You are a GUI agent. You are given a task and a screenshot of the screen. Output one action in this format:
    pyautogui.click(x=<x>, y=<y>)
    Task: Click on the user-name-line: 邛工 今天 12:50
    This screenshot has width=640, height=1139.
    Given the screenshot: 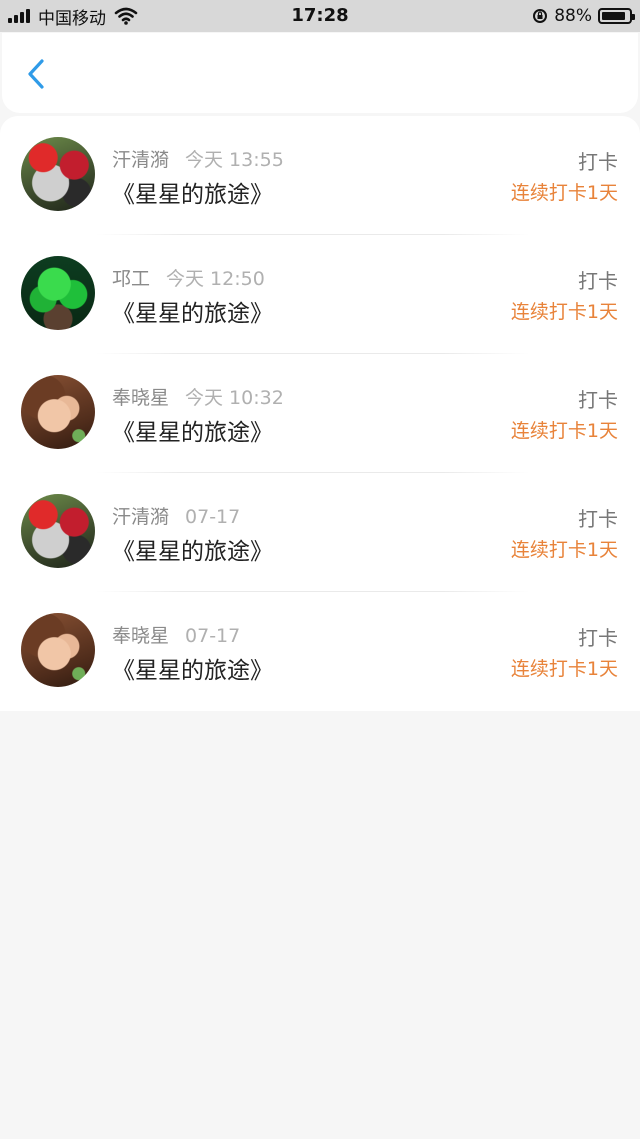 What is the action you would take?
    pyautogui.click(x=188, y=277)
    